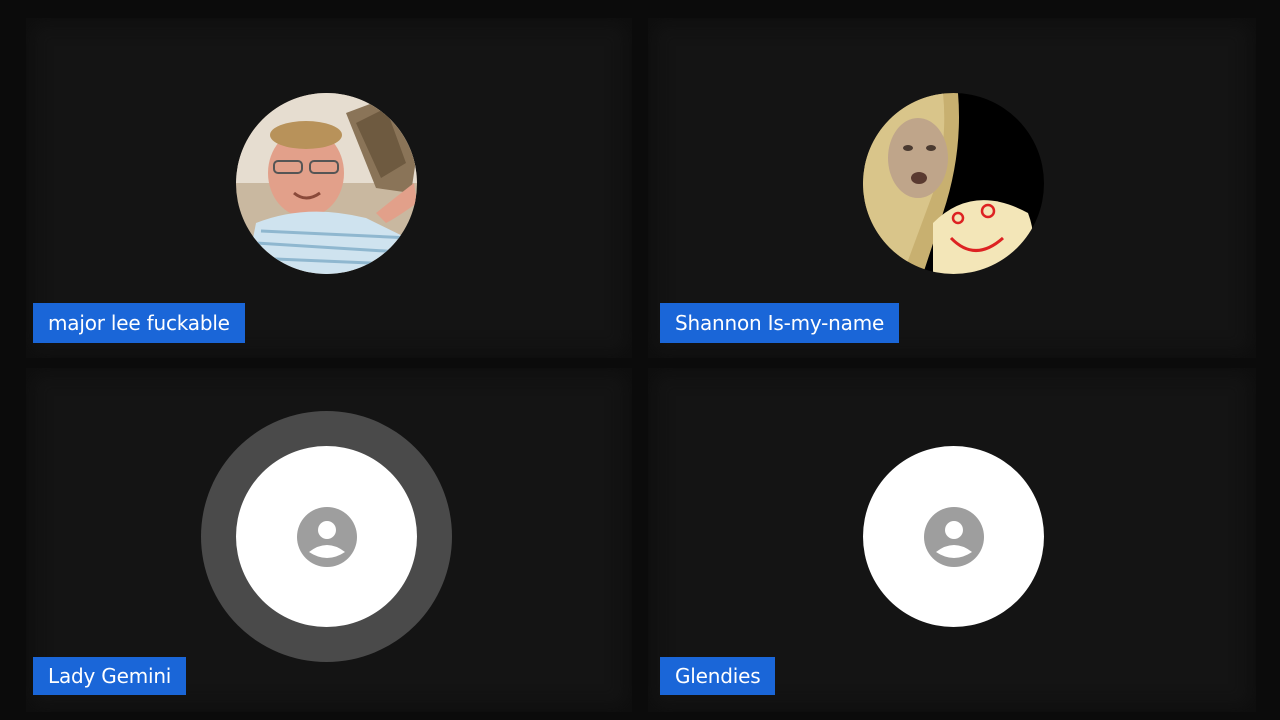 The image size is (1280, 720). I want to click on photo-man-icon, so click(326, 183).